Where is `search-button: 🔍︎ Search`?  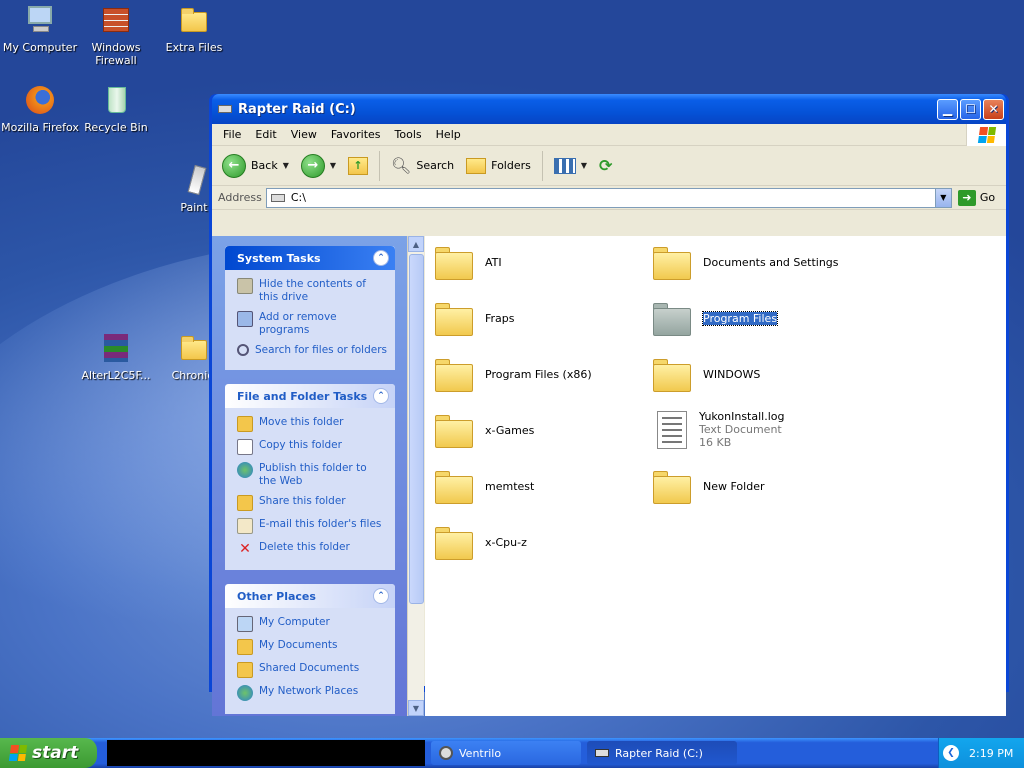
search-button: 🔍︎ Search is located at coordinates (422, 165).